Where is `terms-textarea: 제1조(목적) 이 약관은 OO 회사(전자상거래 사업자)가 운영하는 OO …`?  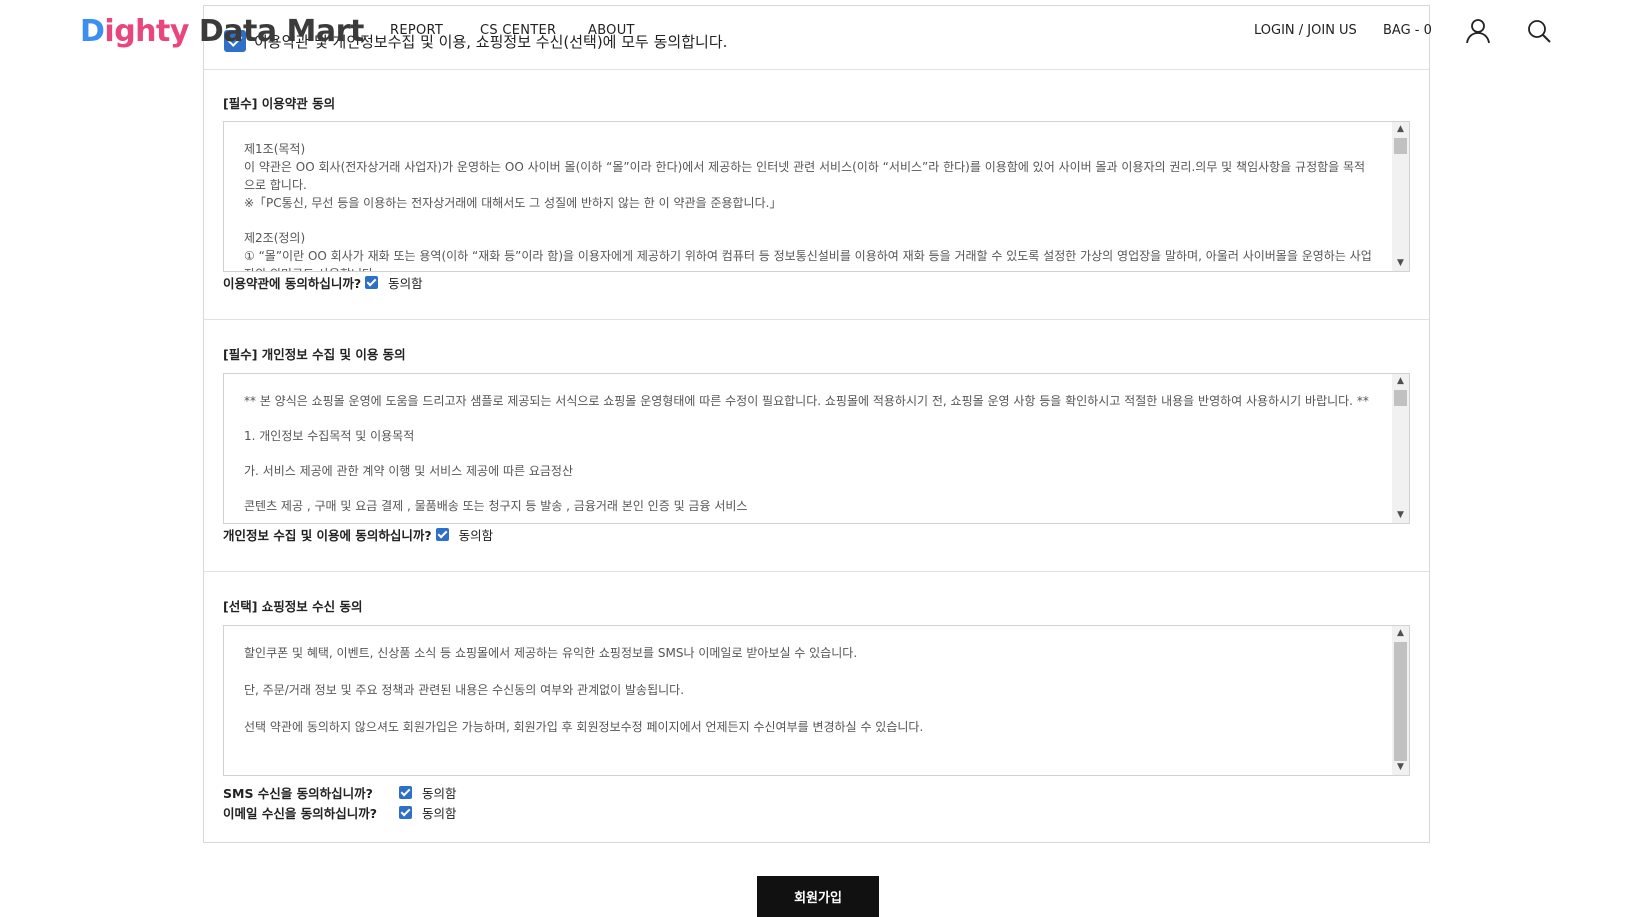 terms-textarea: 제1조(목적) 이 약관은 OO 회사(전자상거래 사업자)가 운영하는 OO … is located at coordinates (816, 196).